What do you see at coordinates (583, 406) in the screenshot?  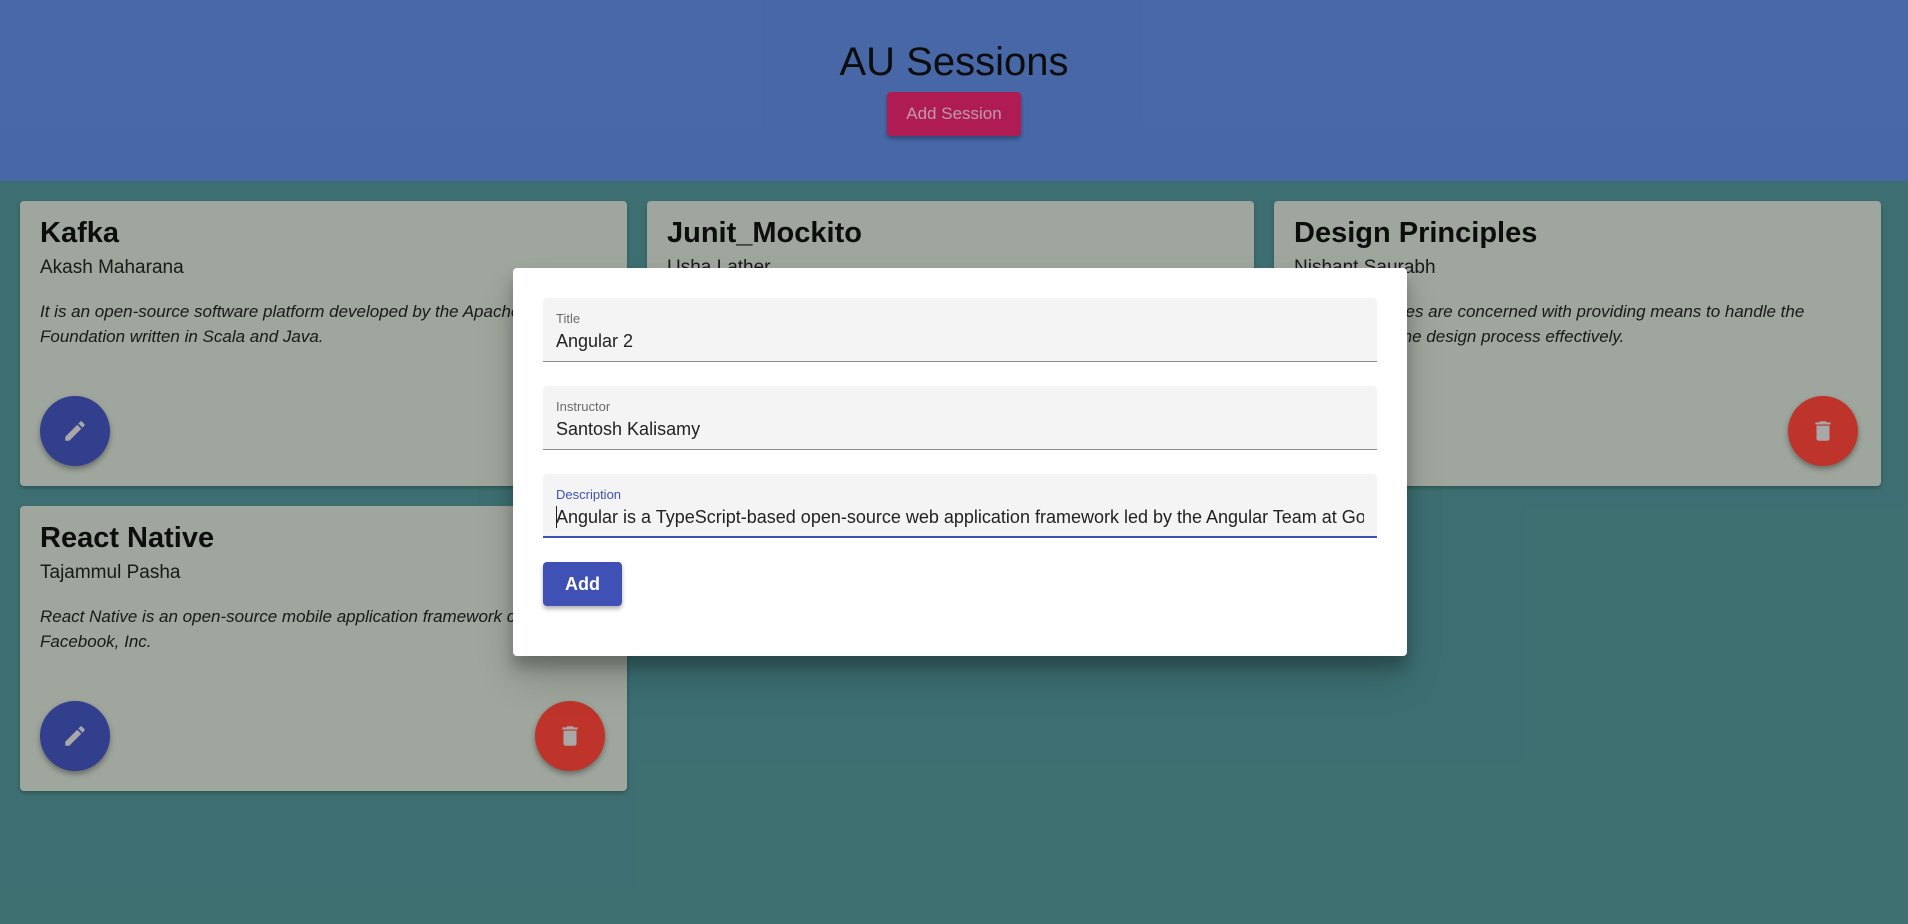 I see `instructor-field-label: Instructor` at bounding box center [583, 406].